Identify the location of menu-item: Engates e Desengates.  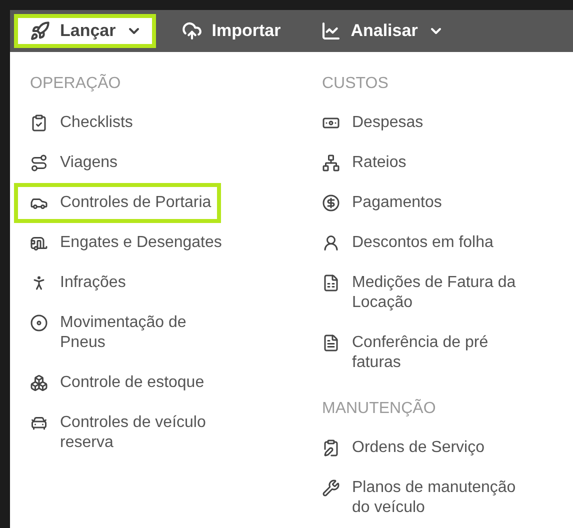
(123, 243).